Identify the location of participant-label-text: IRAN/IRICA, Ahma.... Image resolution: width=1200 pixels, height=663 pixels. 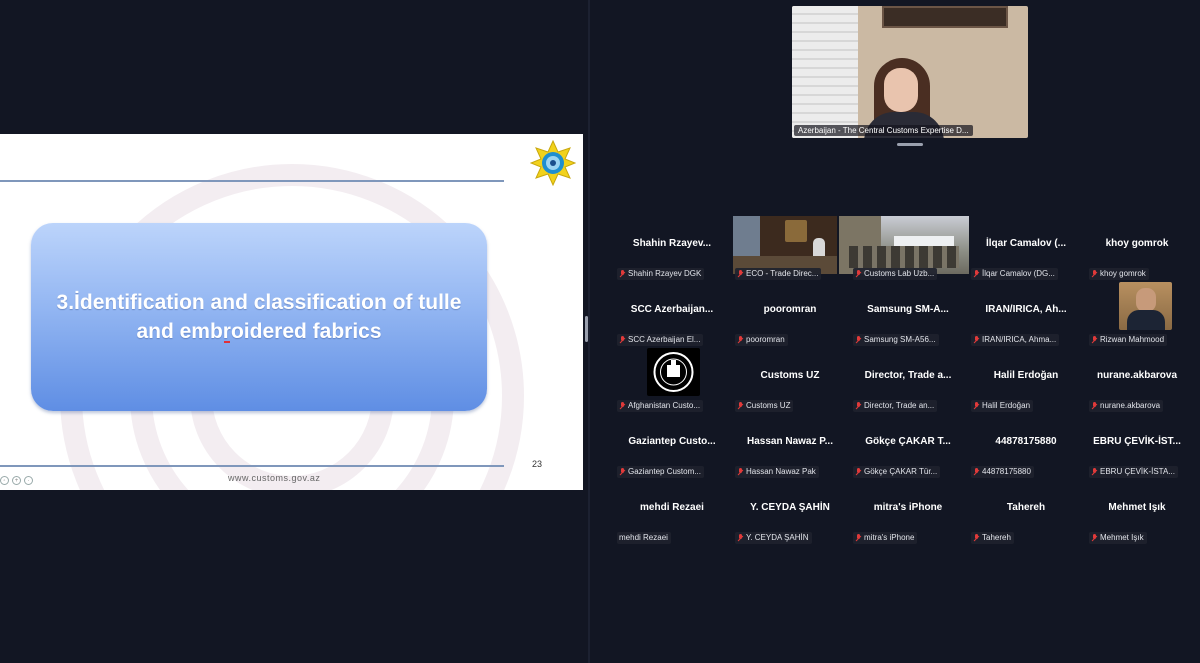
(1019, 339).